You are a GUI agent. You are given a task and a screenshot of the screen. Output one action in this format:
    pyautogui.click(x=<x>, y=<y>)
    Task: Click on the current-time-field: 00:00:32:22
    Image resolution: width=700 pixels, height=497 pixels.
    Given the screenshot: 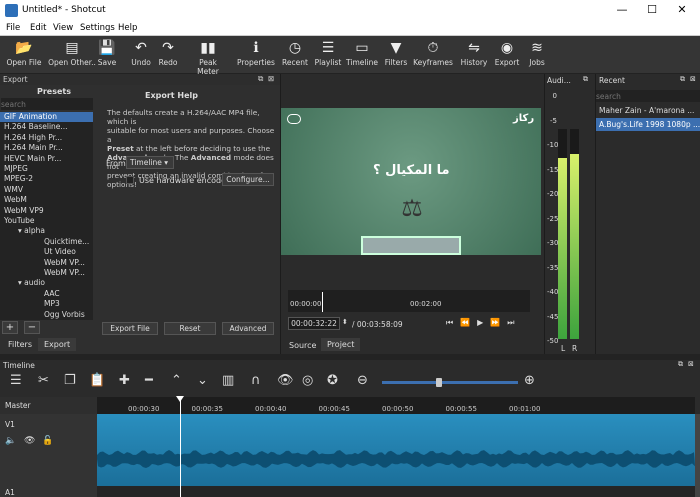 What is the action you would take?
    pyautogui.click(x=314, y=323)
    